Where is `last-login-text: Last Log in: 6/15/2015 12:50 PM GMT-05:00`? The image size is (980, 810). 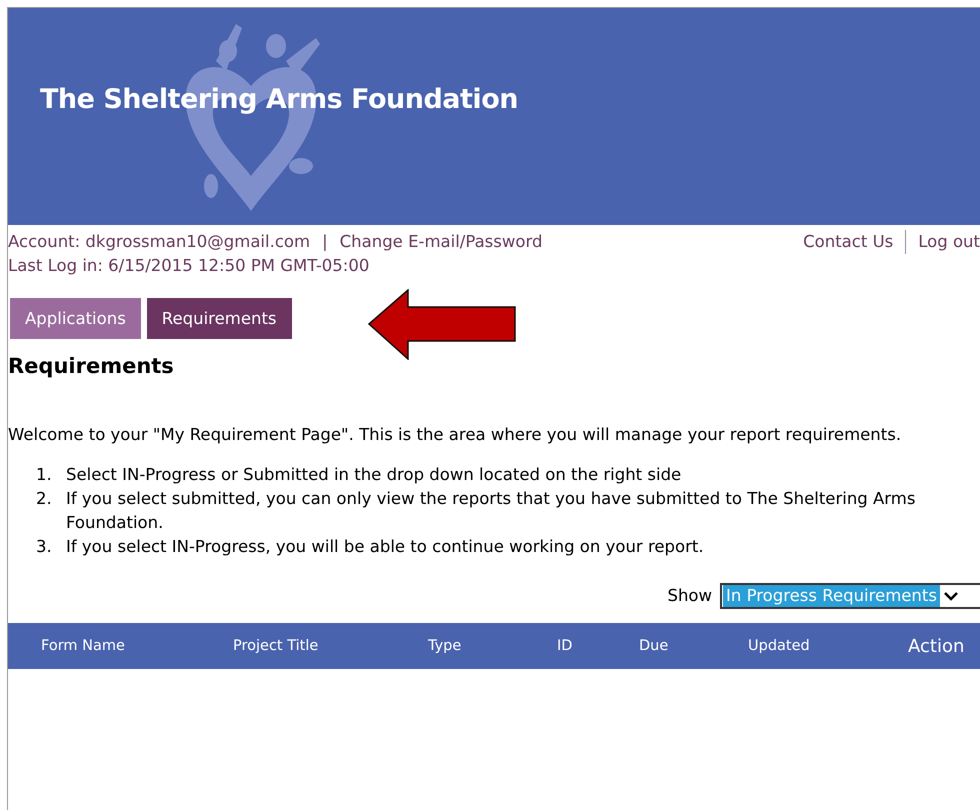
last-login-text: Last Log in: 6/15/2015 12:50 PM GMT-05:00 is located at coordinates (189, 266).